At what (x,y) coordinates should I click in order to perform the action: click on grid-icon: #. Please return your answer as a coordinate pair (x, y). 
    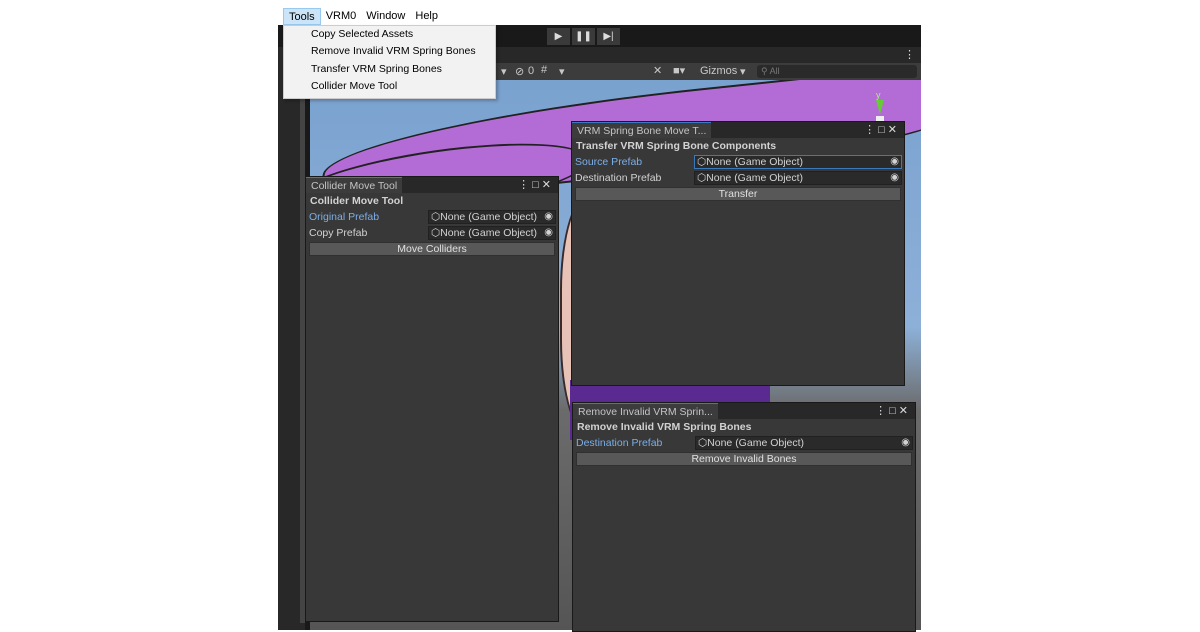
    Looking at the image, I should click on (544, 70).